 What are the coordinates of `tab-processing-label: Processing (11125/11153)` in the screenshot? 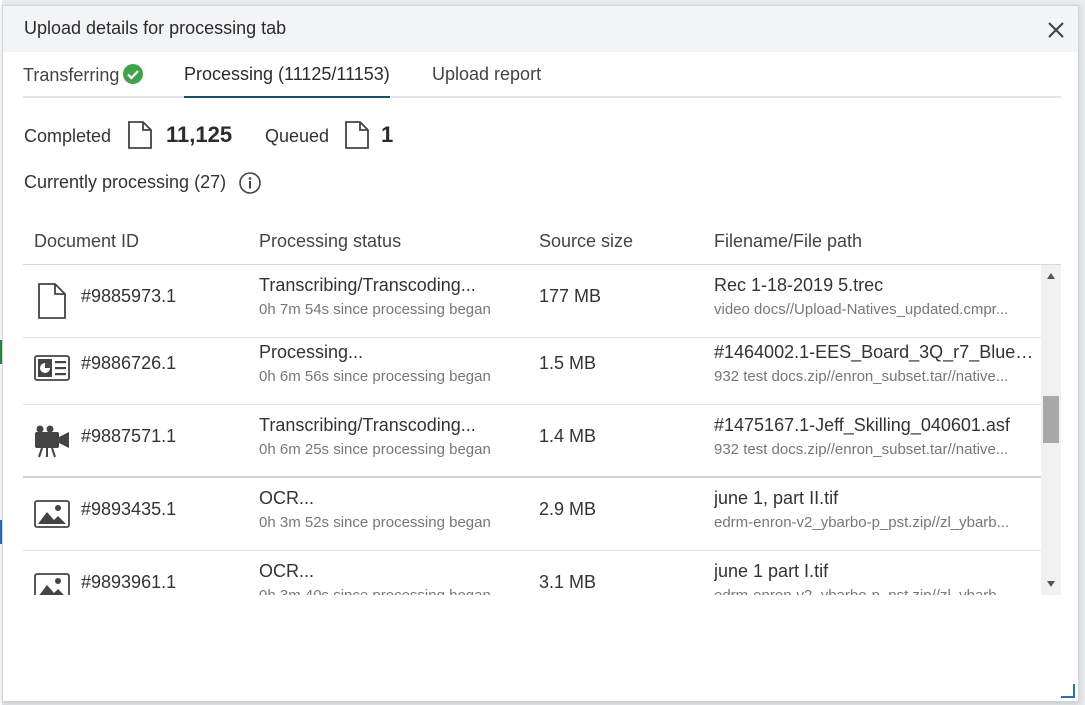 It's located at (287, 74).